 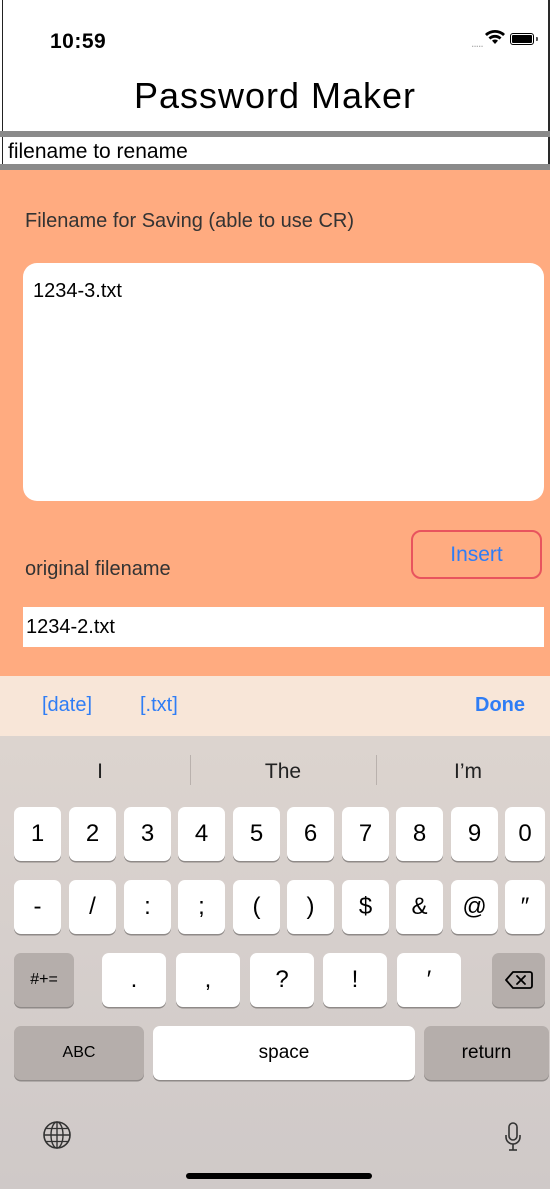 I want to click on globe-icon, so click(x=57, y=1135).